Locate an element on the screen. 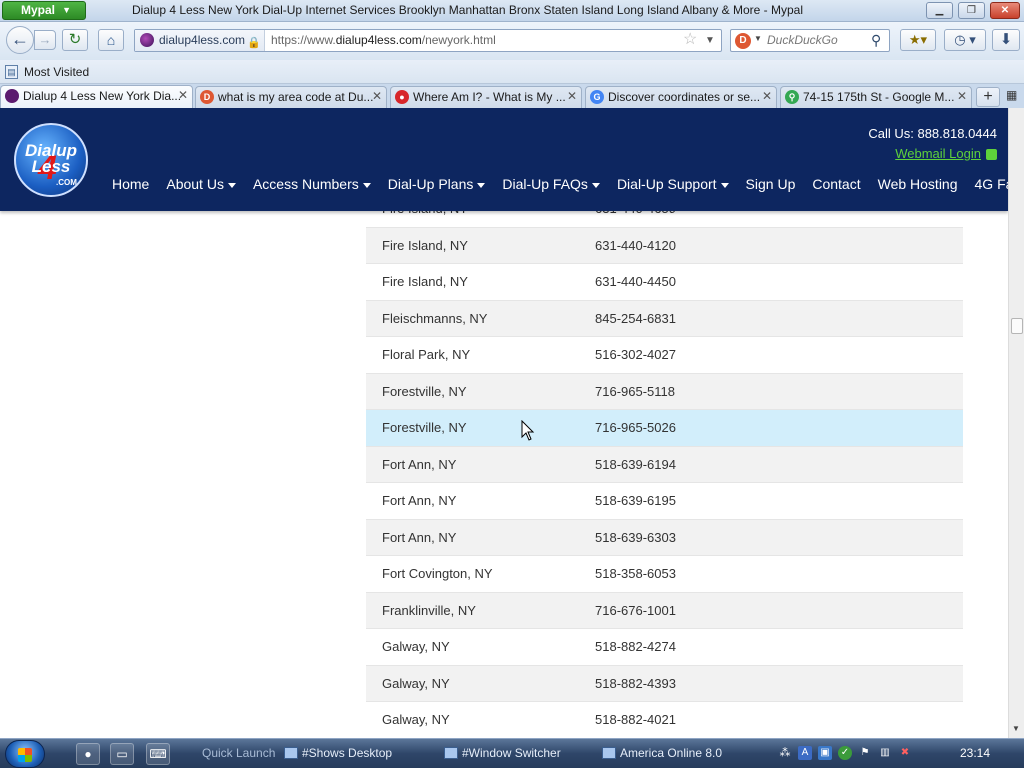 This screenshot has height=768, width=1024. nav-item-about-us: About Us is located at coordinates (201, 184).